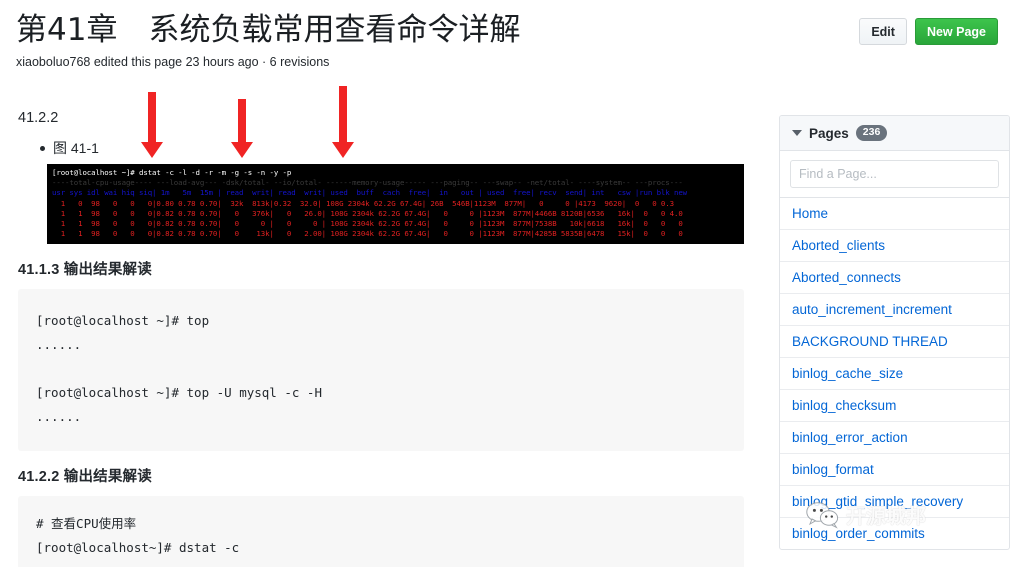 Image resolution: width=1010 pixels, height=567 pixels. I want to click on header-actions: Edit New Page, so click(928, 31).